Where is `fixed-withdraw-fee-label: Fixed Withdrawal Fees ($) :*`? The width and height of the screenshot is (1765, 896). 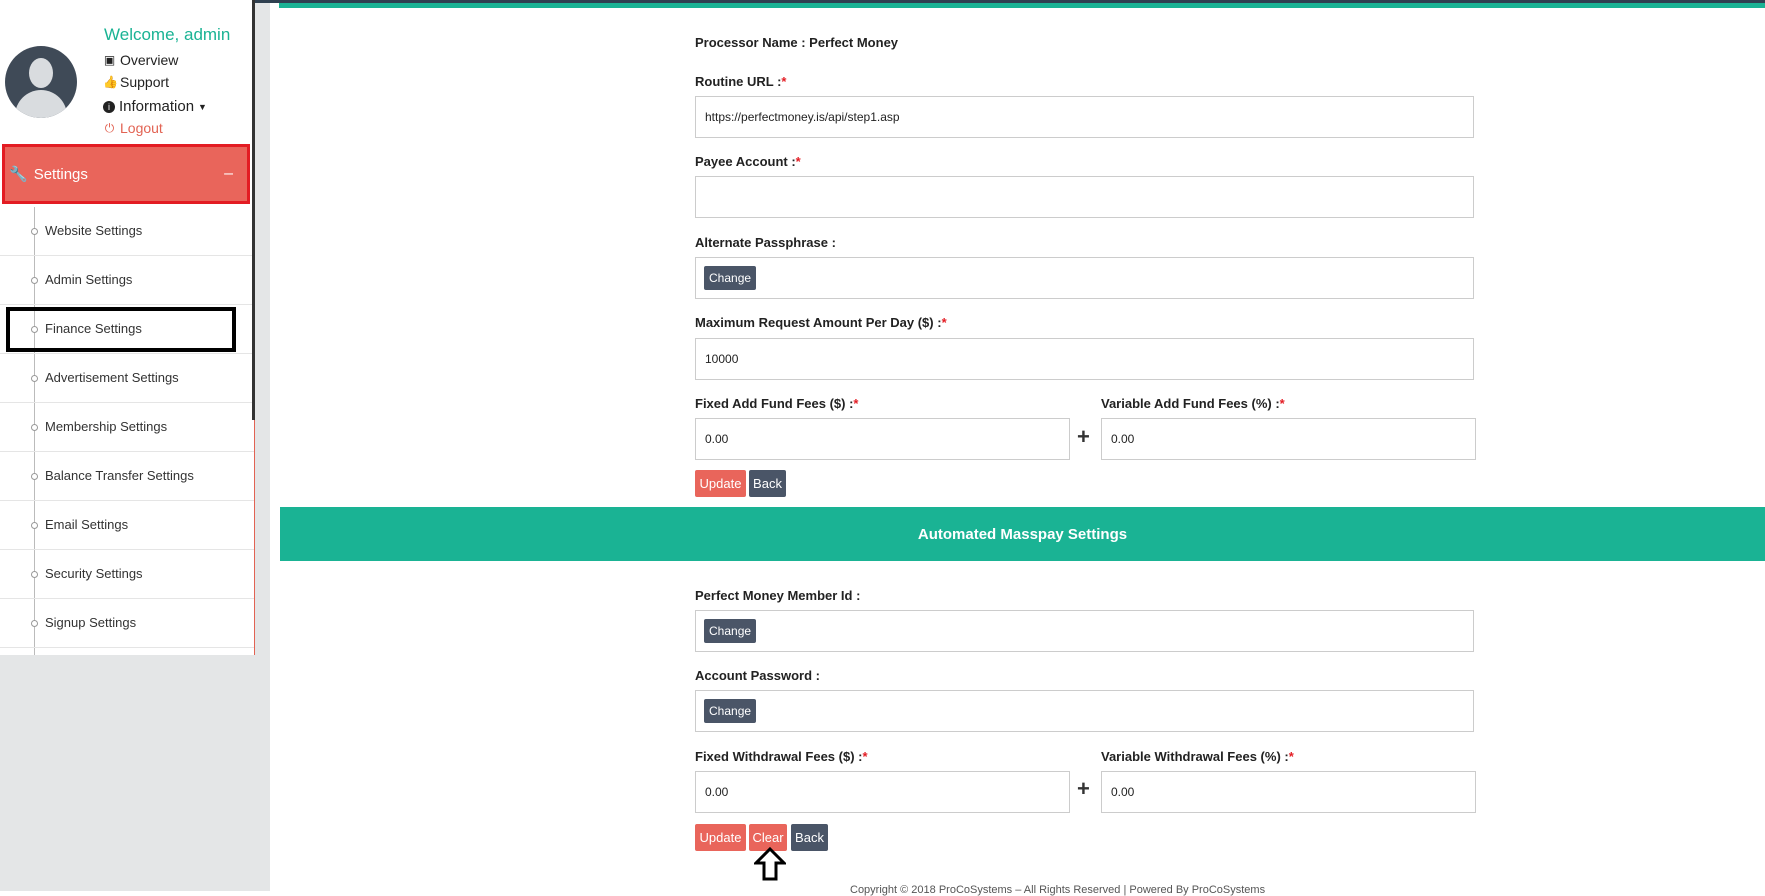
fixed-withdraw-fee-label: Fixed Withdrawal Fees ($) :* is located at coordinates (781, 756).